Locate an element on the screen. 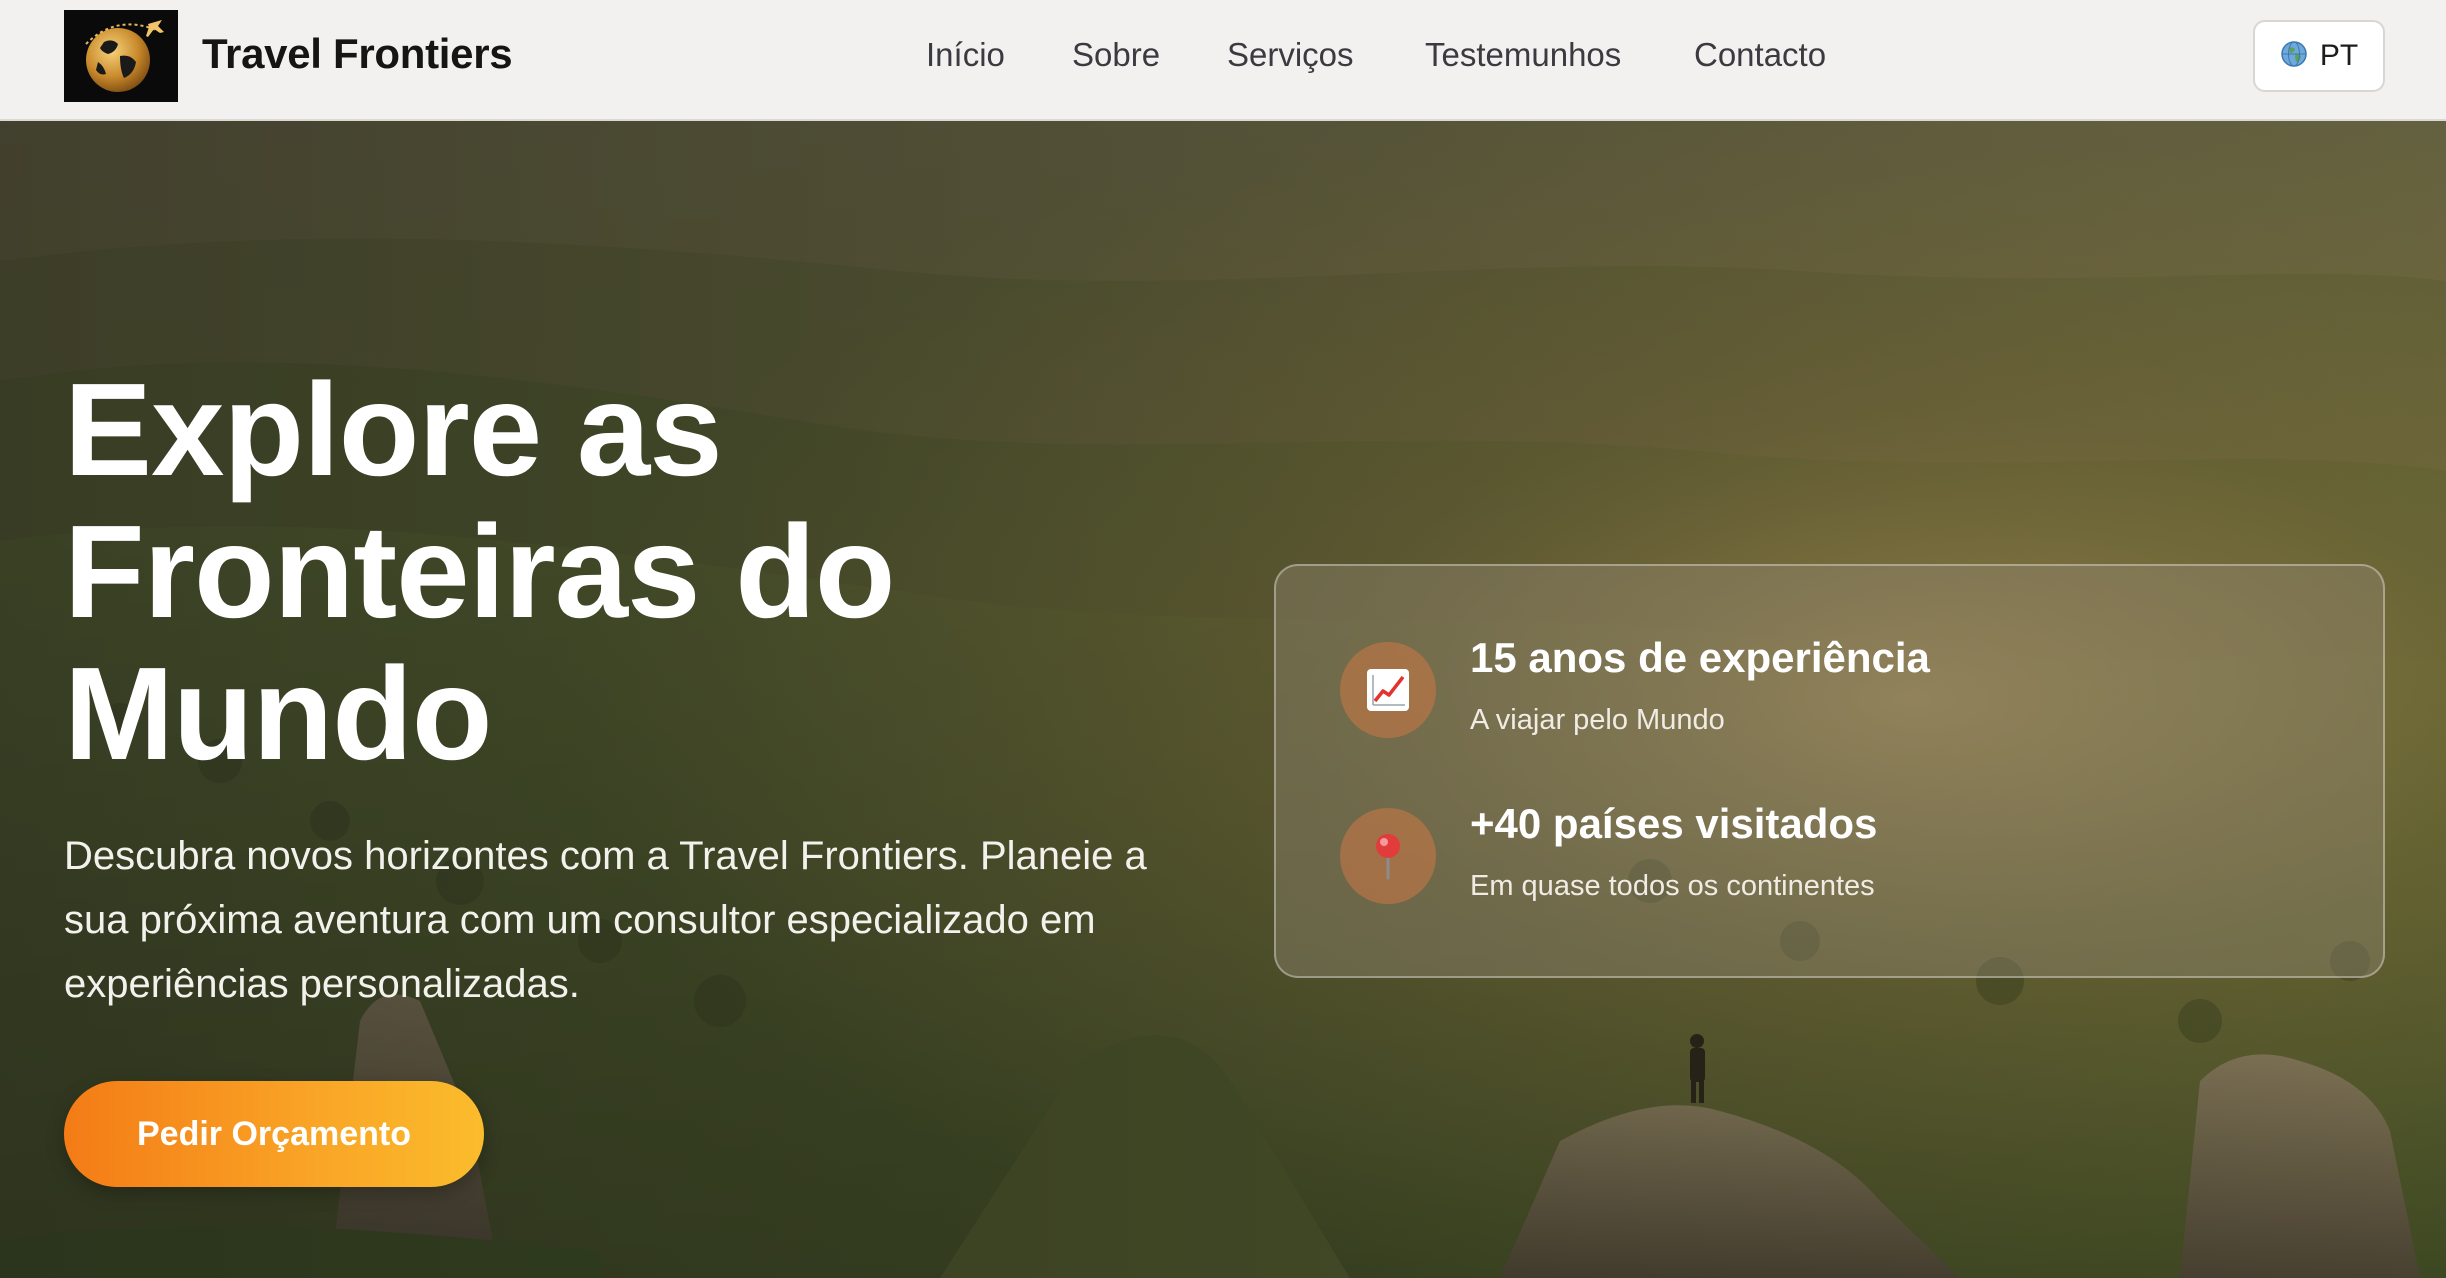 The width and height of the screenshot is (2446, 1278). language-label: PT is located at coordinates (2339, 55).